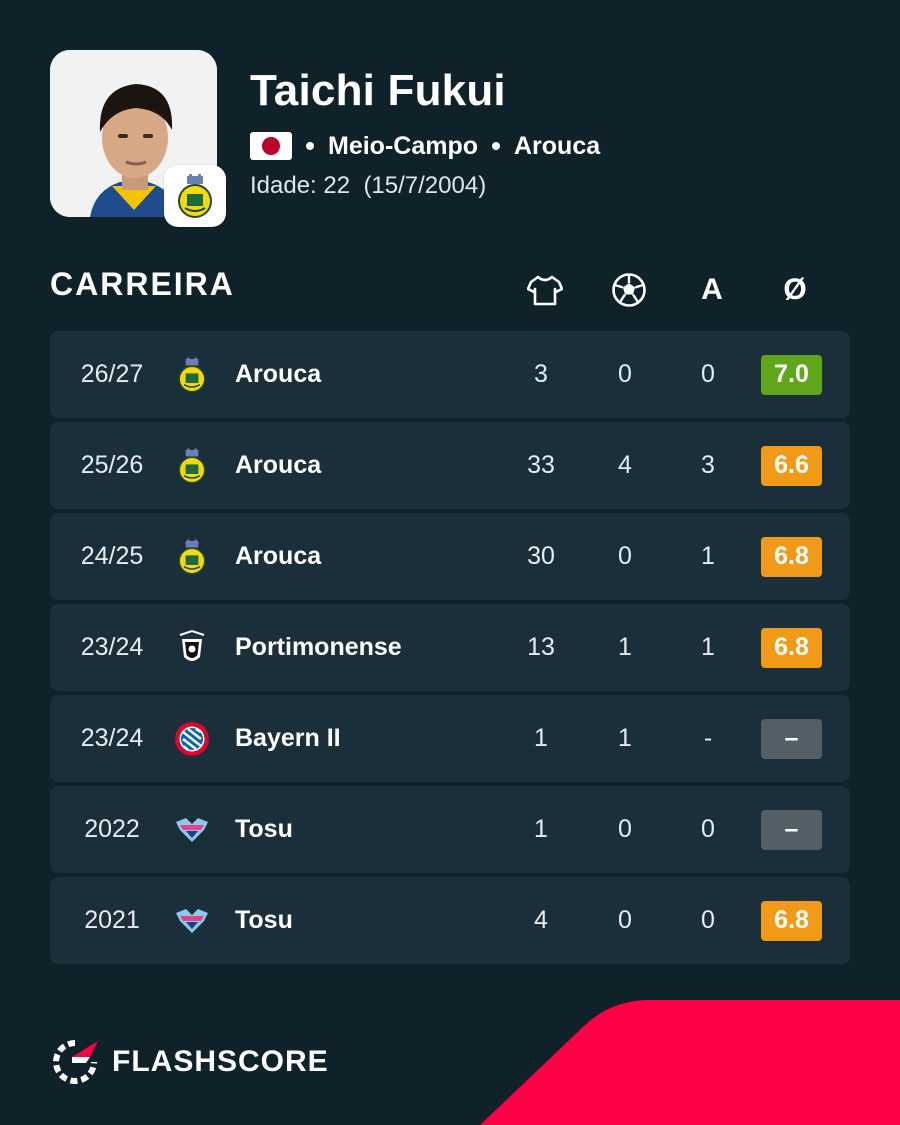  Describe the element at coordinates (425, 185) in the screenshot. I see `birth-date: (15/7/2004)` at that location.